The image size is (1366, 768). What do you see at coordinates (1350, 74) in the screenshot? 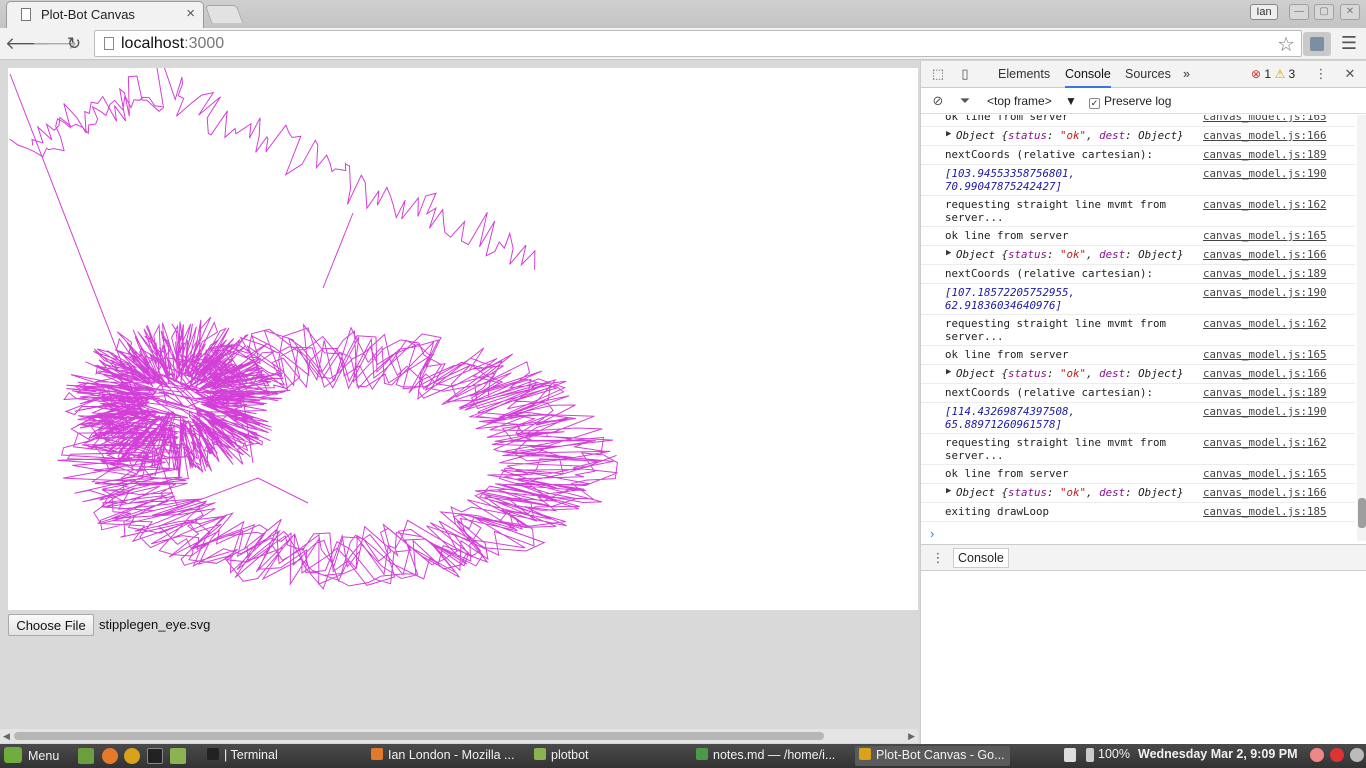
I see `devtools-close-icon: ✕` at bounding box center [1350, 74].